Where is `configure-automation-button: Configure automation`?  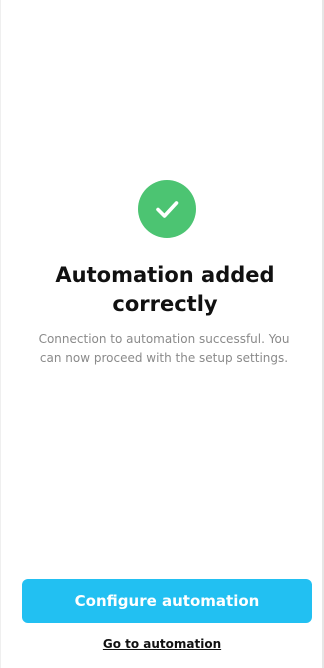 configure-automation-button: Configure automation is located at coordinates (167, 601).